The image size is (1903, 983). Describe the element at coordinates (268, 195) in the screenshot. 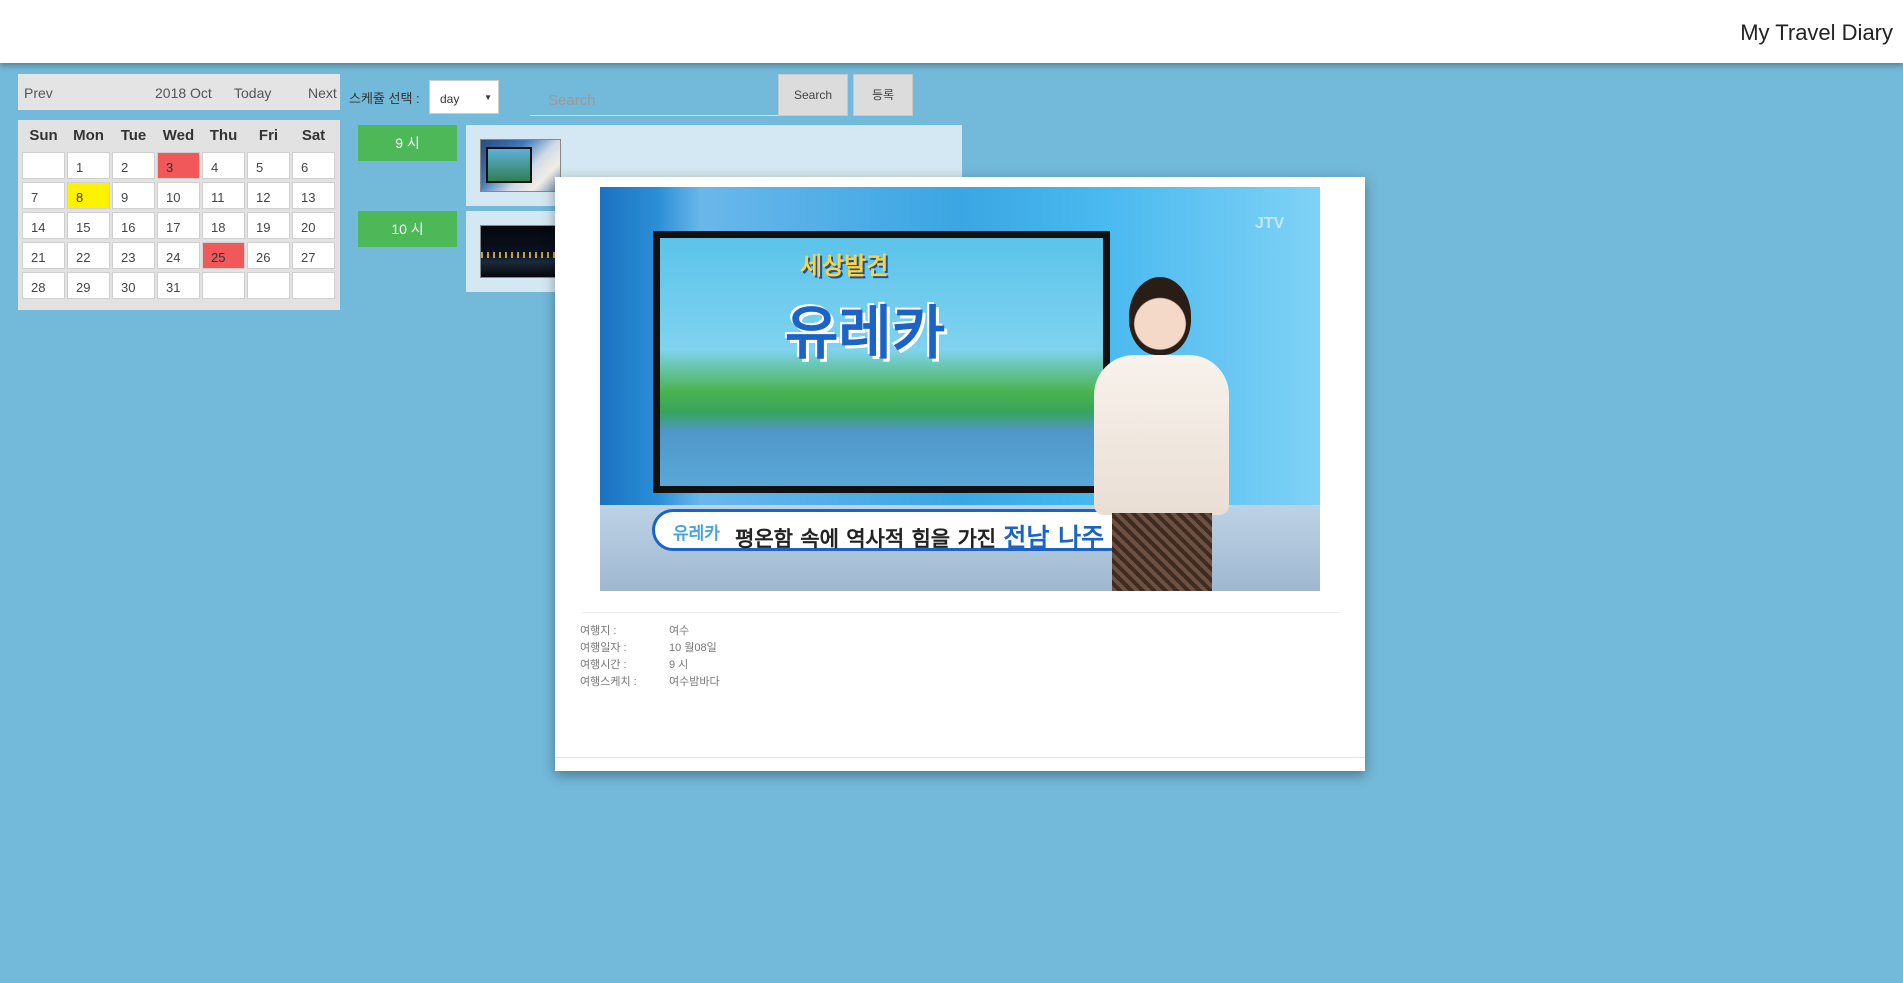

I see `calendar-day-12: 12` at that location.